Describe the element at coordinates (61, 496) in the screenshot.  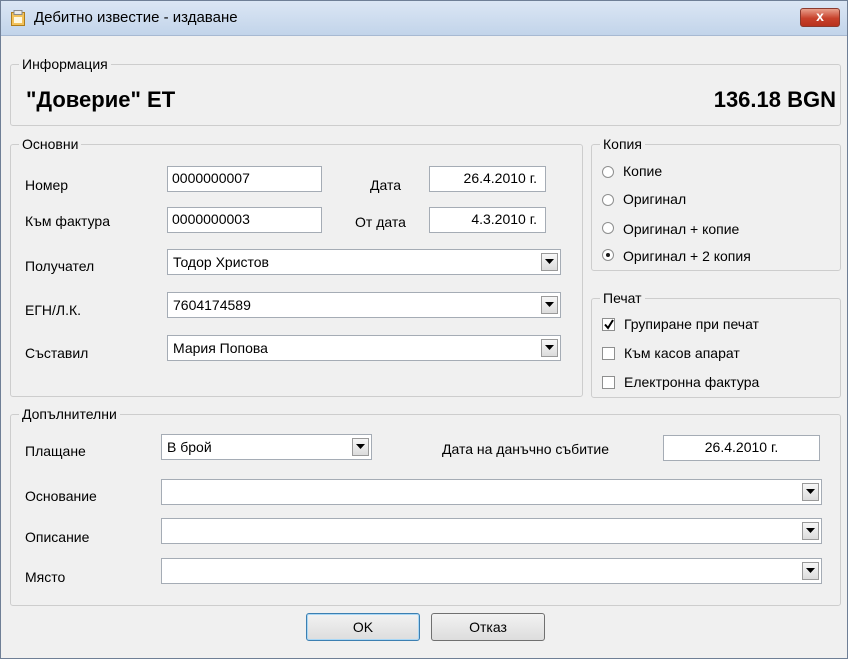
I see `basis-label: Основание` at that location.